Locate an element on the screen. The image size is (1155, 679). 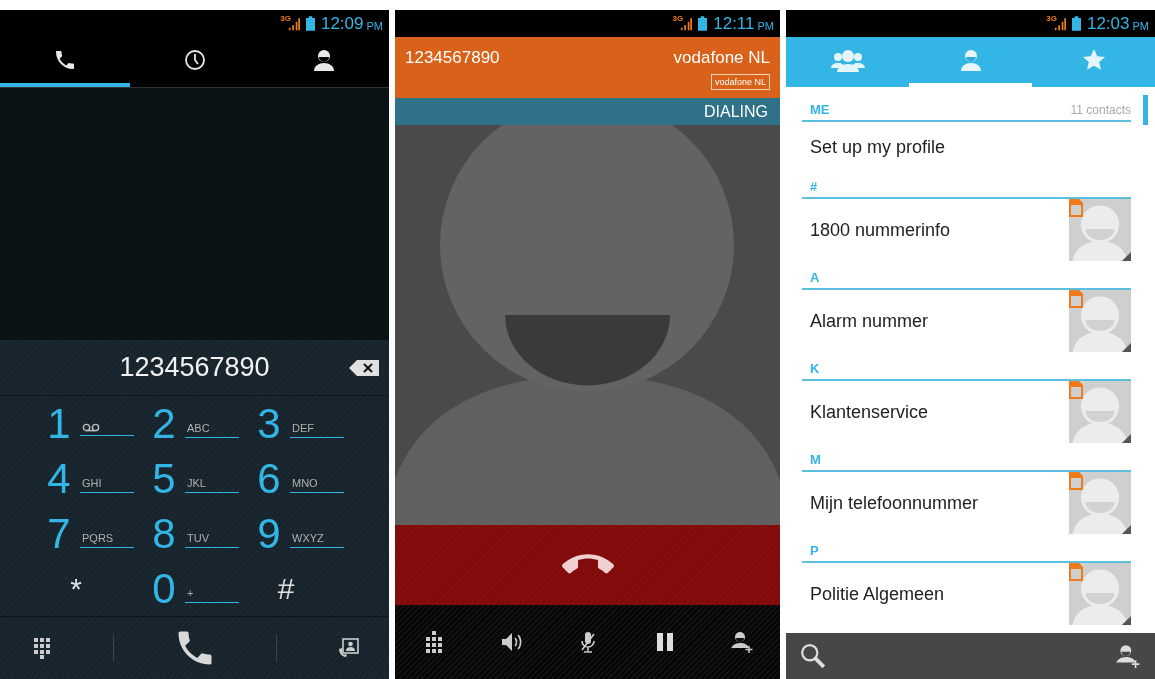
call-state: DIALING is located at coordinates (736, 111).